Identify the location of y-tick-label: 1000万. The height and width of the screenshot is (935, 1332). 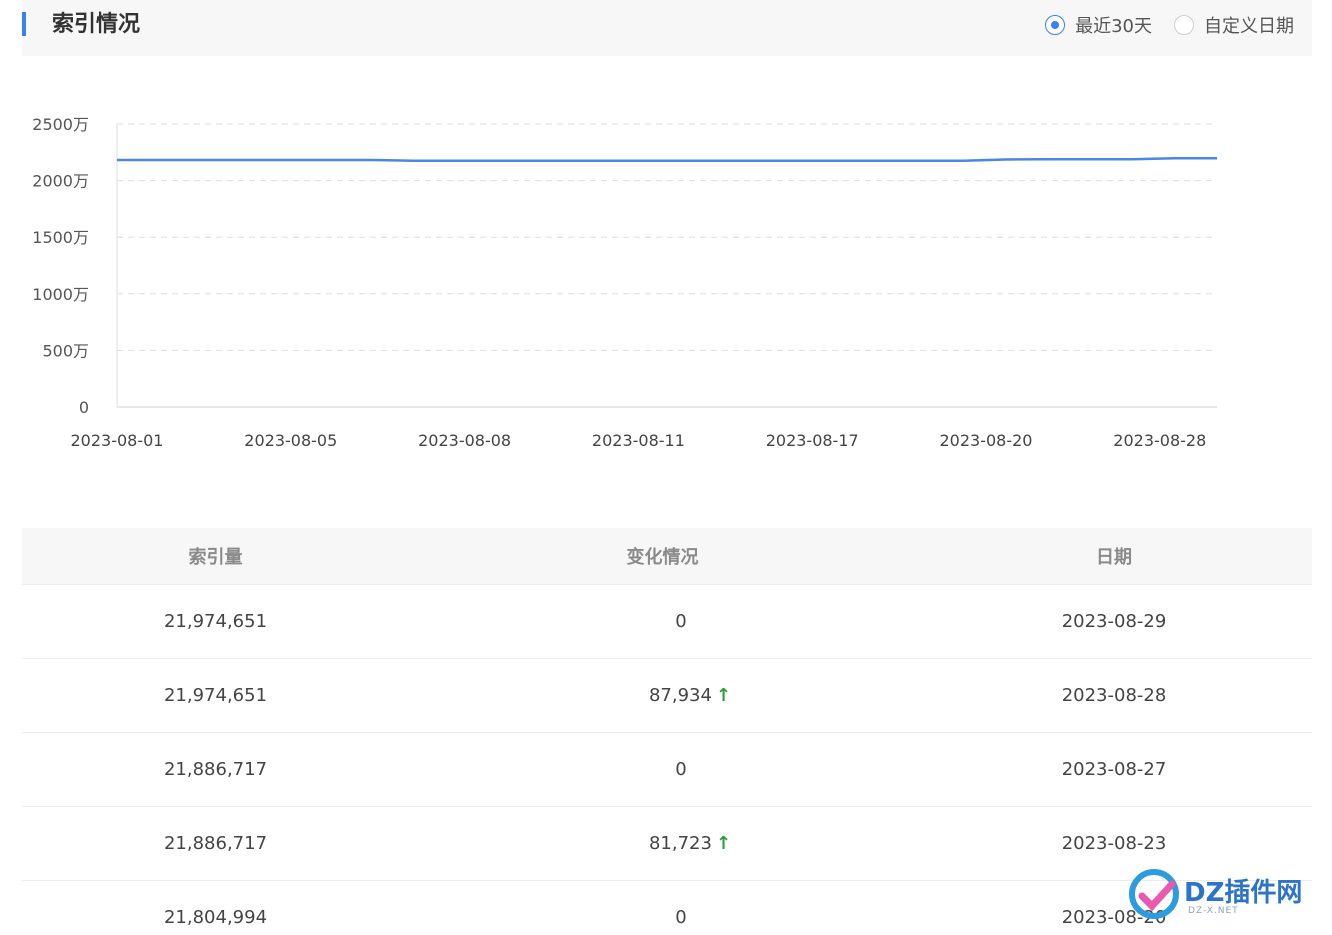
(60, 294).